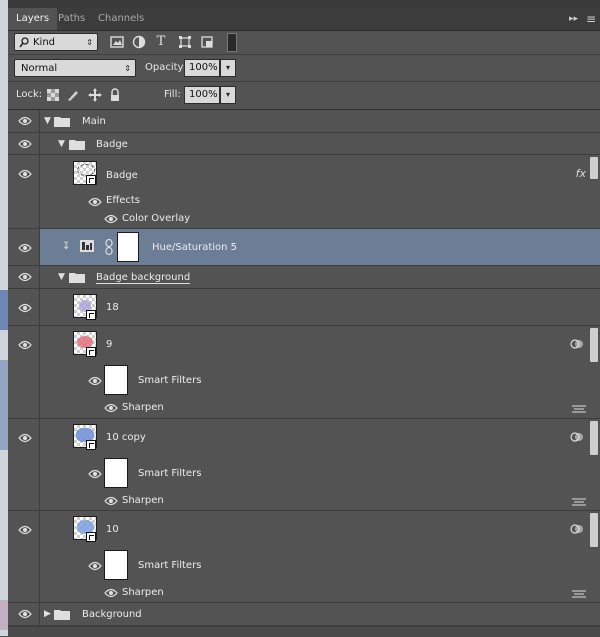 The width and height of the screenshot is (600, 637). What do you see at coordinates (109, 247) in the screenshot?
I see `link-icon` at bounding box center [109, 247].